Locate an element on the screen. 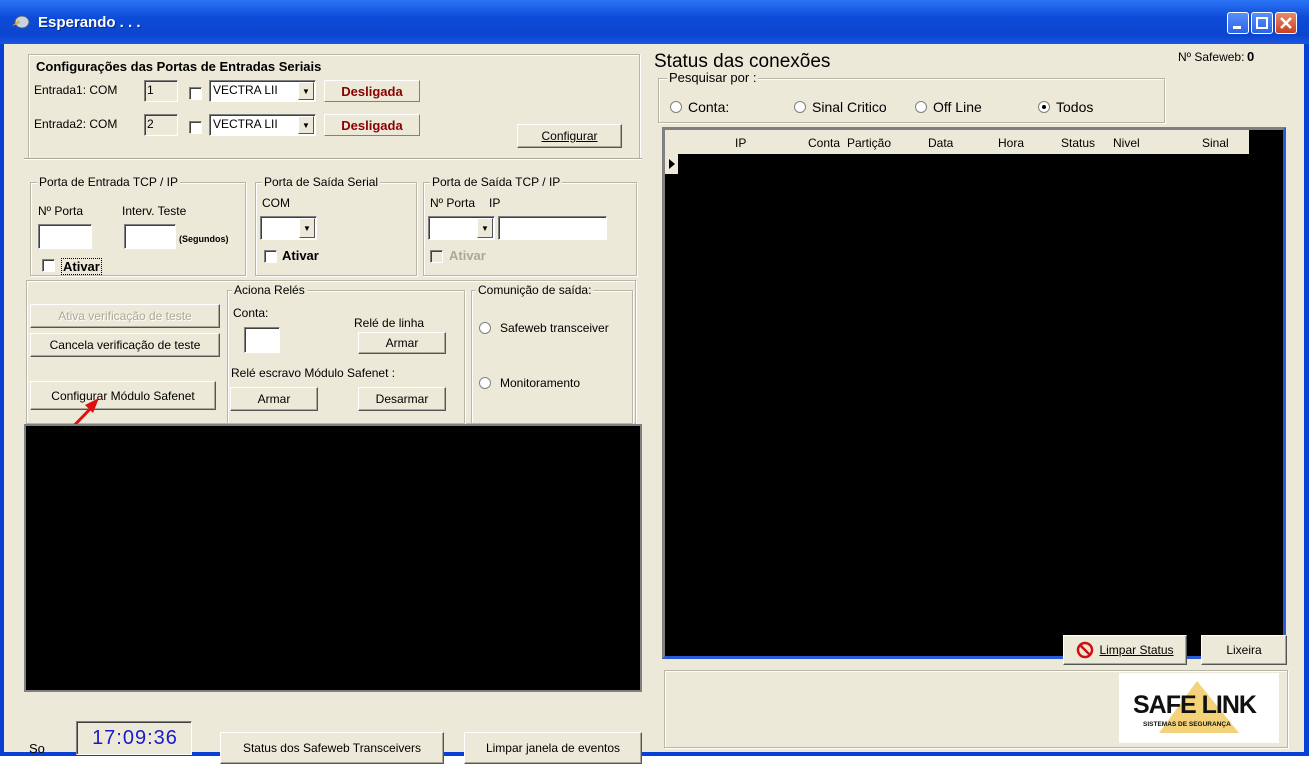  clear-status-label: Limpar Status is located at coordinates (1136, 650).